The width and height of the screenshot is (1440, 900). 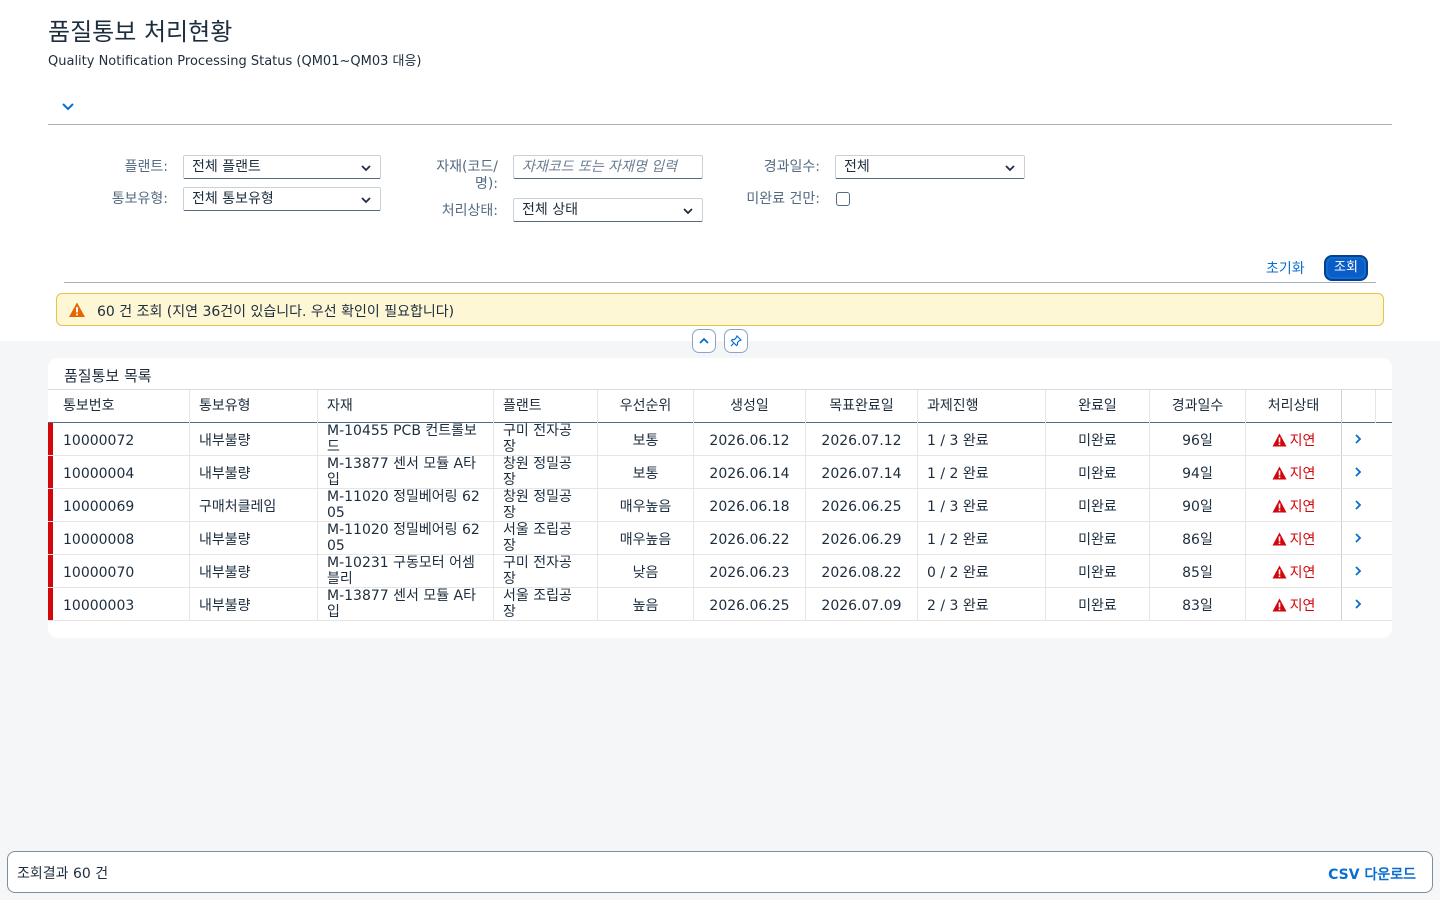 I want to click on cell-progress: 0 / 2 완료, so click(x=982, y=571).